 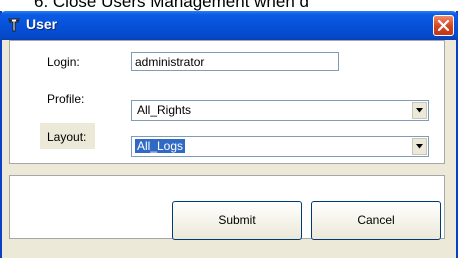 What do you see at coordinates (160, 146) in the screenshot?
I see `layout-select-value: All_Logs` at bounding box center [160, 146].